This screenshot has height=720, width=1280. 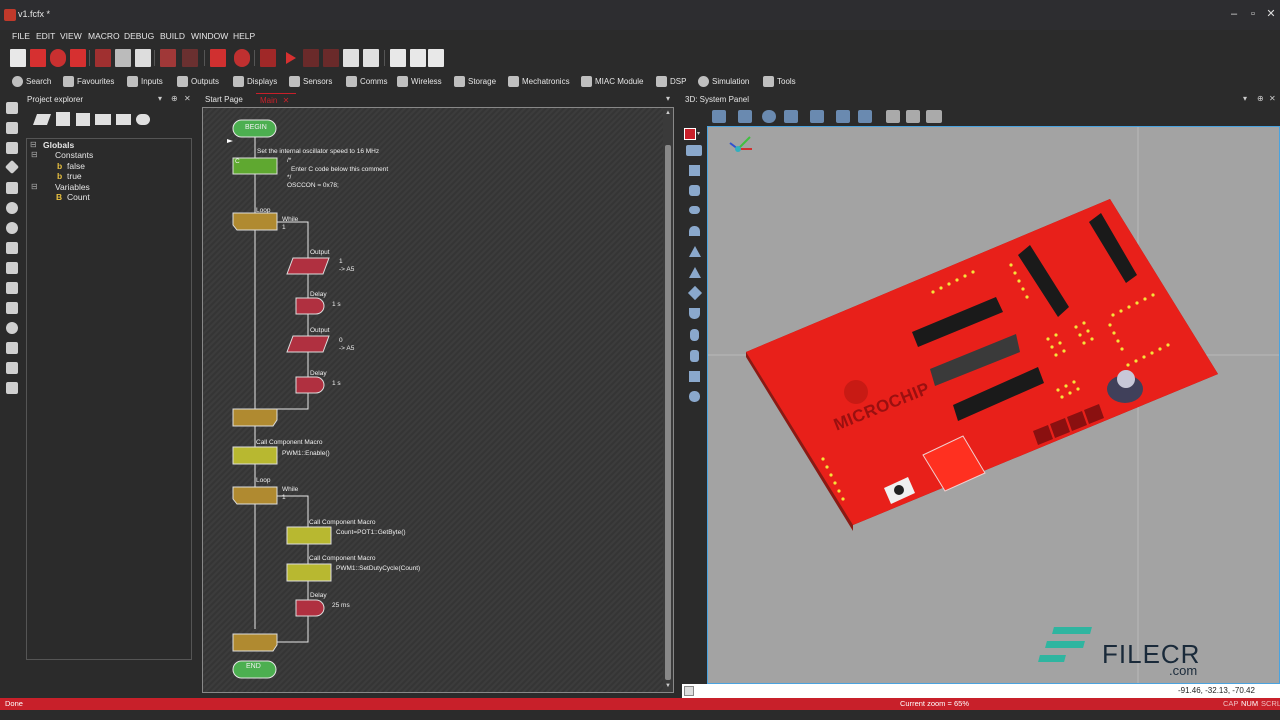 I want to click on menu-debug: DEBUG, so click(x=139, y=36).